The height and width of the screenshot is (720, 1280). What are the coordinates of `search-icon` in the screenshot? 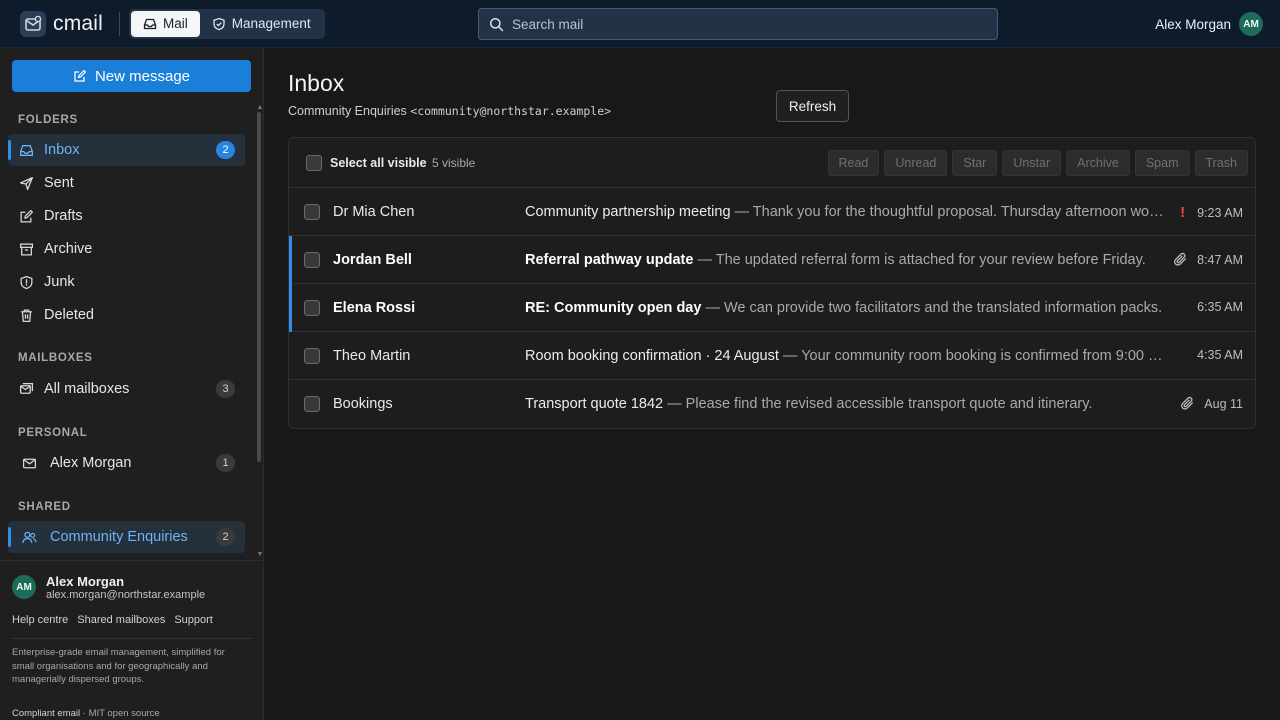 It's located at (496, 24).